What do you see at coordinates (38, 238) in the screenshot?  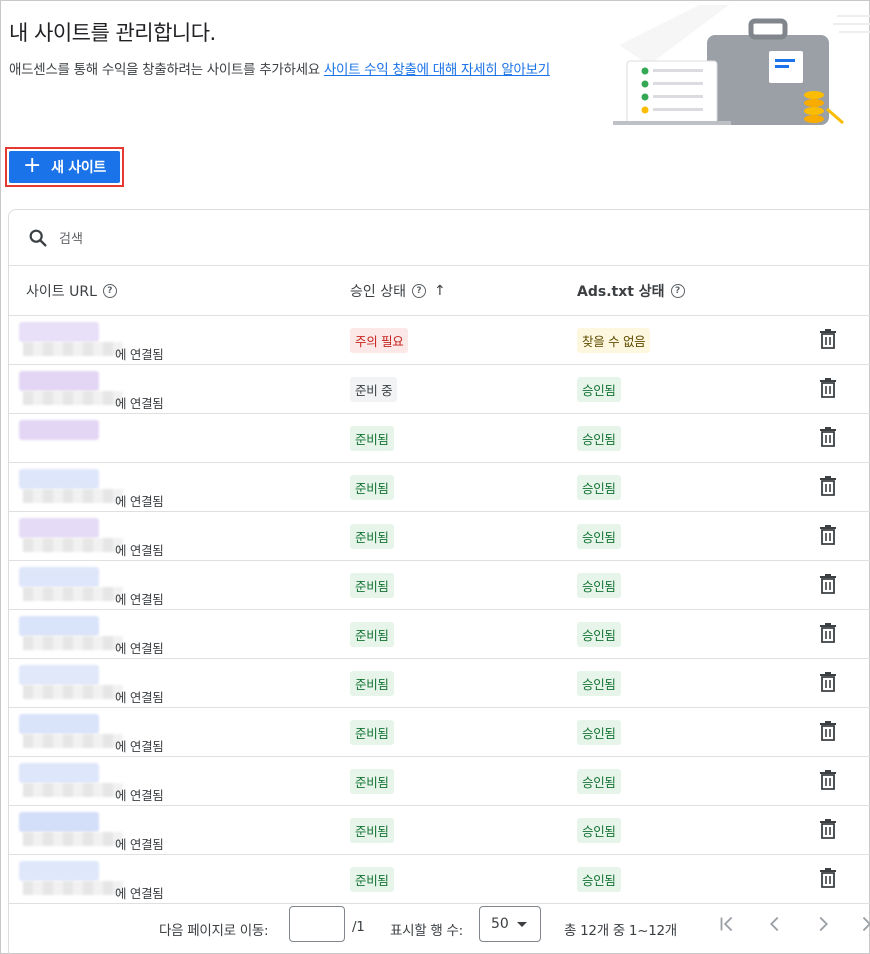 I see `search-icon` at bounding box center [38, 238].